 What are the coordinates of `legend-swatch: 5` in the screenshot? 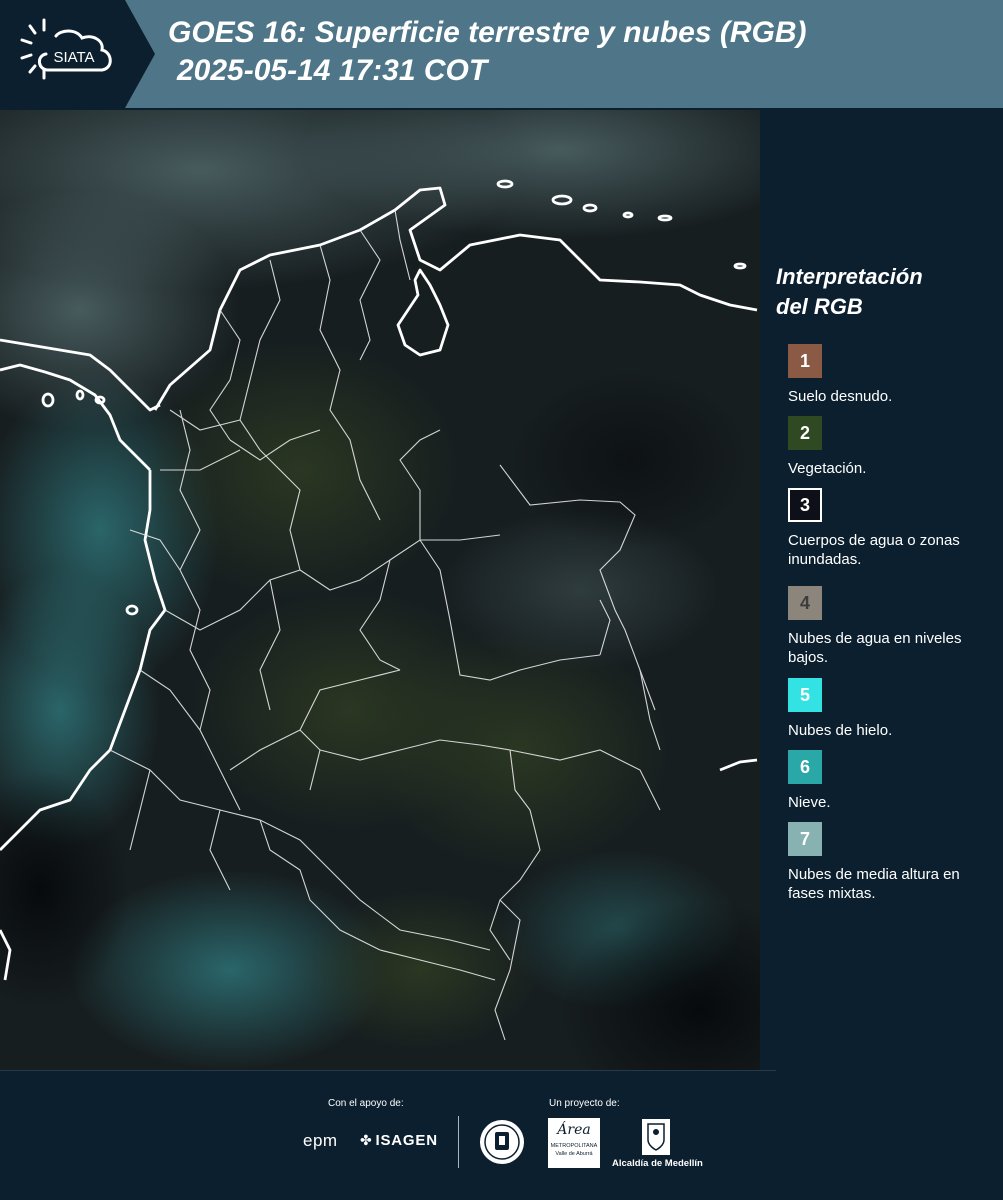 It's located at (805, 695).